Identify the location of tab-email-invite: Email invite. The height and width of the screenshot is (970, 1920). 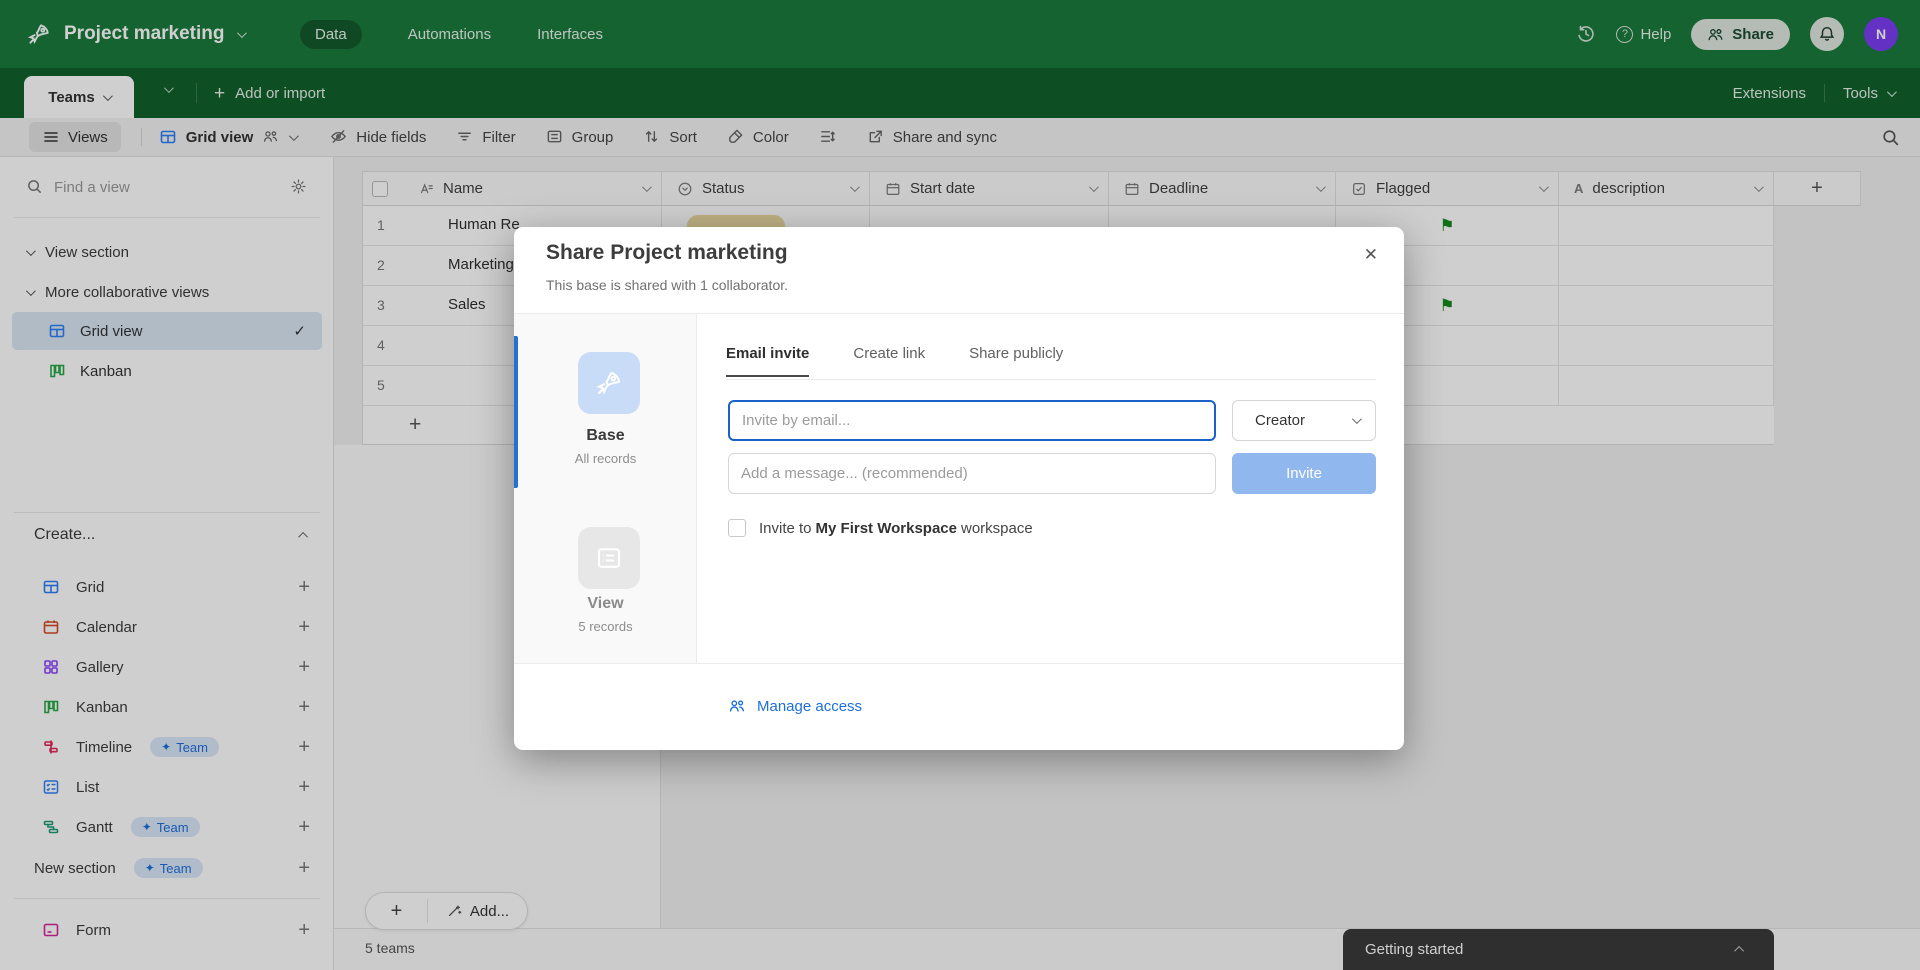
(768, 361).